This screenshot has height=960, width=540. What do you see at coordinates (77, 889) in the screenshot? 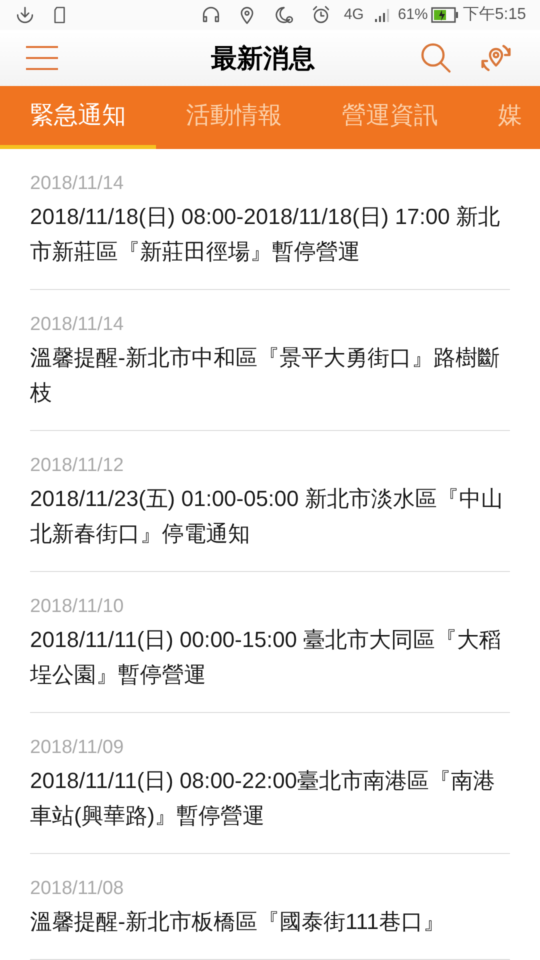
I see `news-date: 2018/11/08` at bounding box center [77, 889].